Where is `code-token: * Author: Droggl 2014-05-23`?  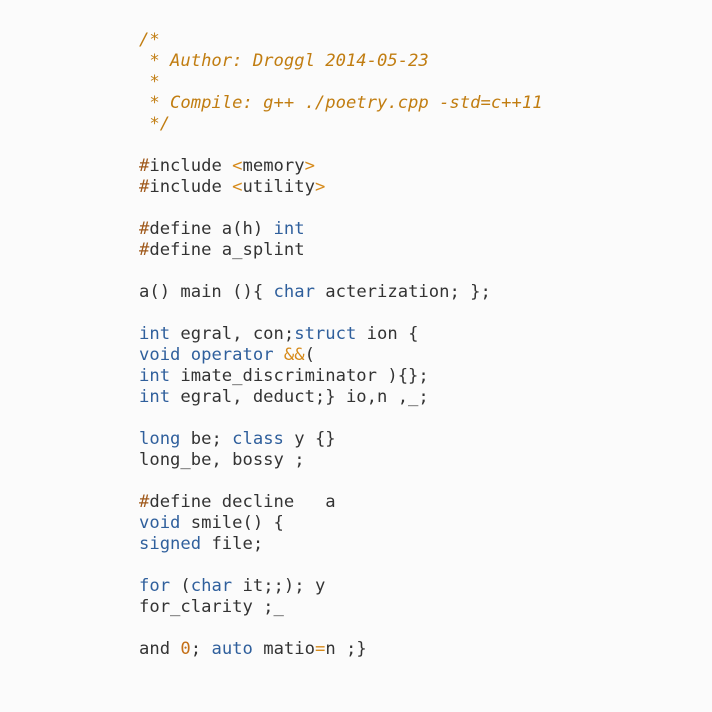 code-token: * Author: Droggl 2014-05-23 is located at coordinates (284, 61).